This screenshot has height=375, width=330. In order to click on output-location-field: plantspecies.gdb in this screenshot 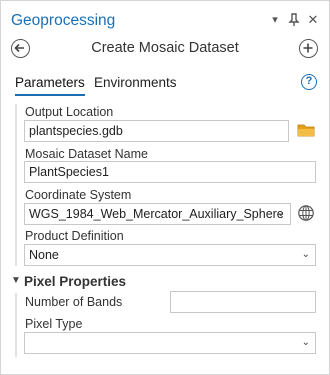, I will do `click(156, 131)`.